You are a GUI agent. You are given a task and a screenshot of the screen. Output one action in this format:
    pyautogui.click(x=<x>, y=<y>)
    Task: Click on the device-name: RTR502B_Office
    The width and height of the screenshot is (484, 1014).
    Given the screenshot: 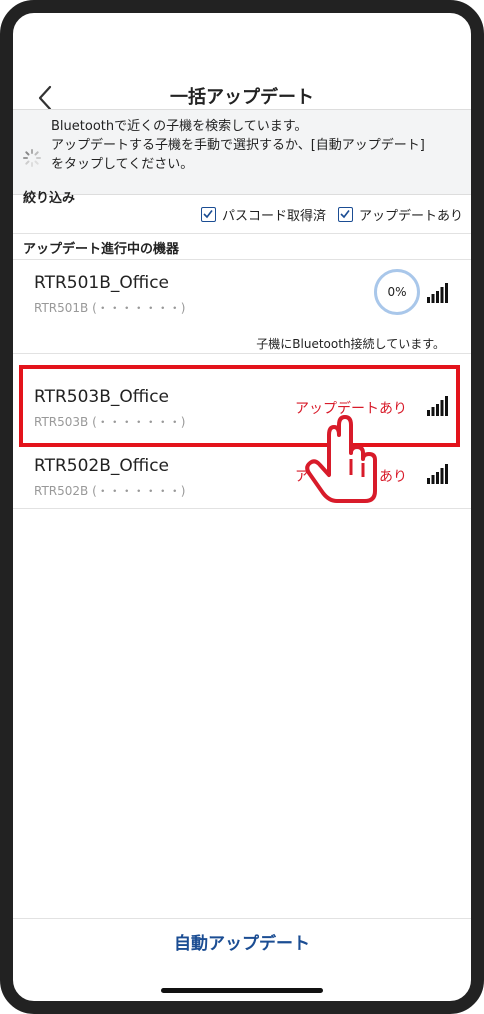 What is the action you would take?
    pyautogui.click(x=102, y=466)
    